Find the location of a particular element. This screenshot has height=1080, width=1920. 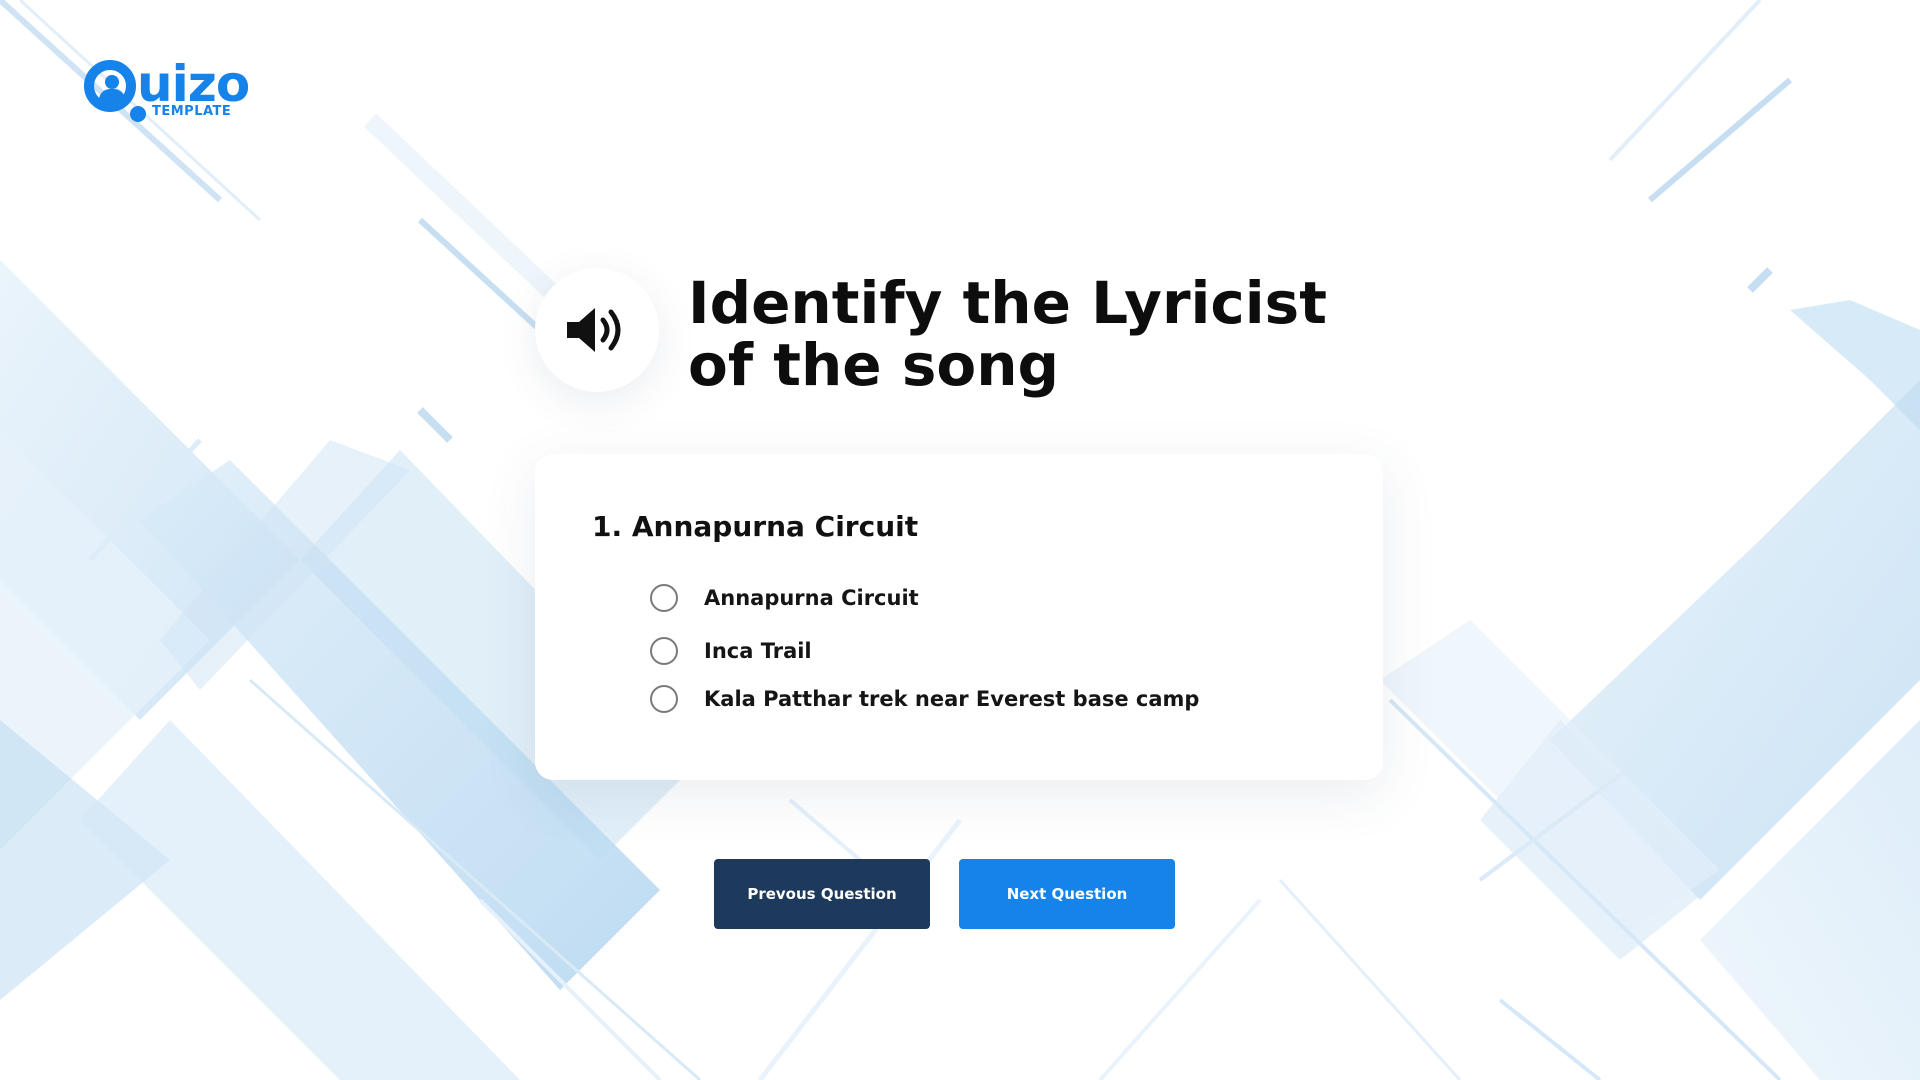

next-question-button: Next Question is located at coordinates (1067, 894).